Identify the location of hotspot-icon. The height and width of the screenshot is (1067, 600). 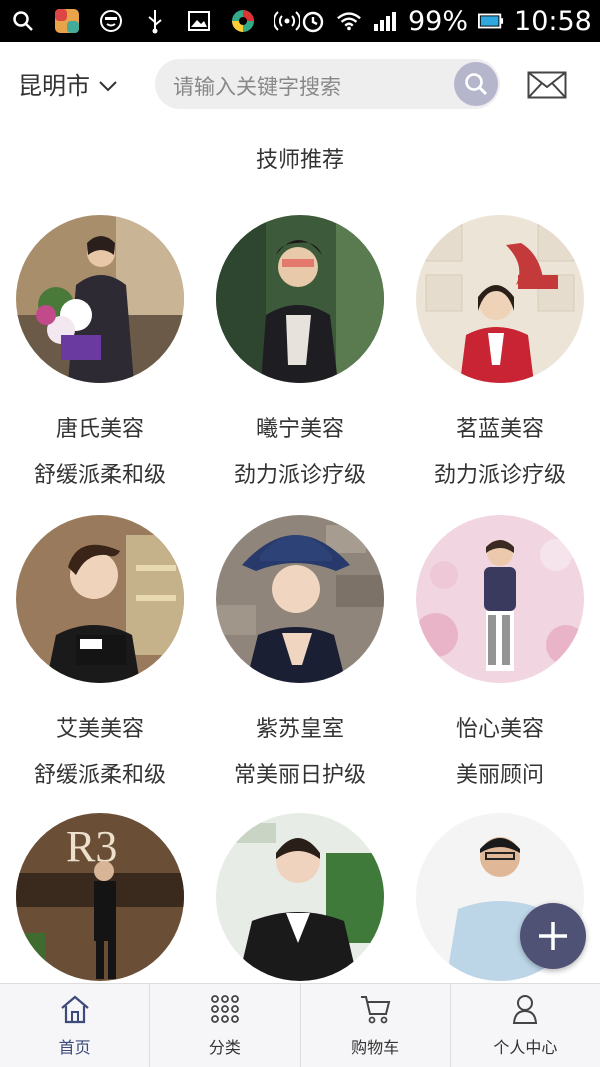
(287, 21).